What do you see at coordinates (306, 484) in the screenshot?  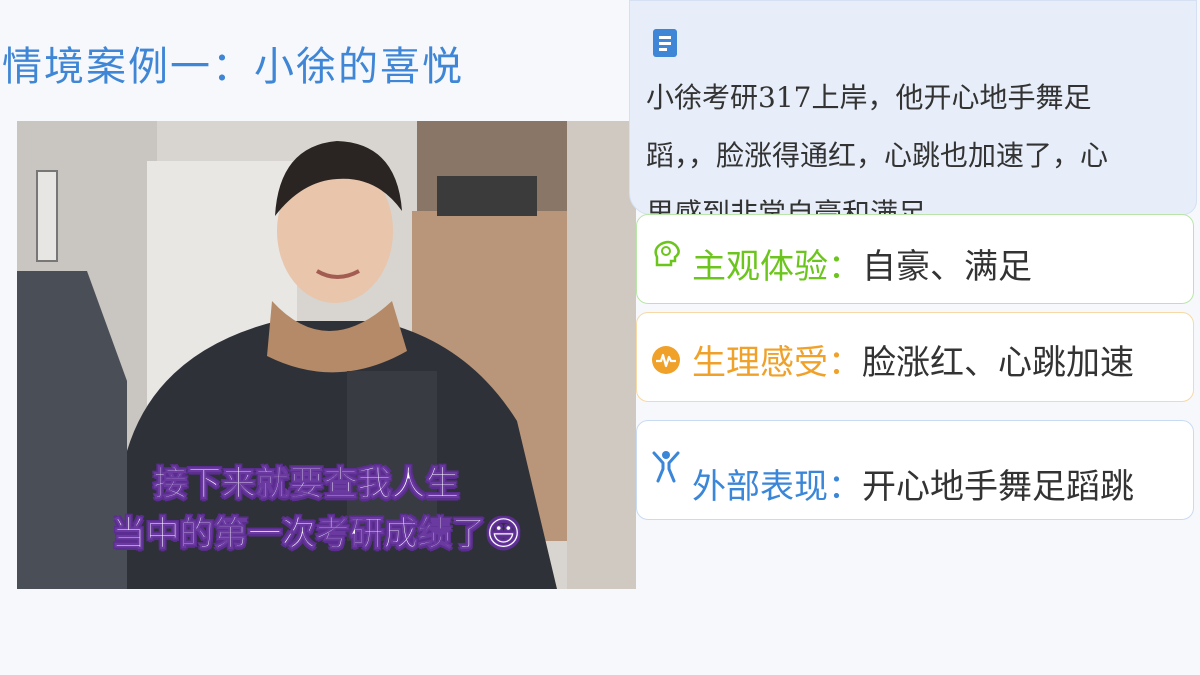 I see `video-caption-line1: 接下来就要查我人生` at bounding box center [306, 484].